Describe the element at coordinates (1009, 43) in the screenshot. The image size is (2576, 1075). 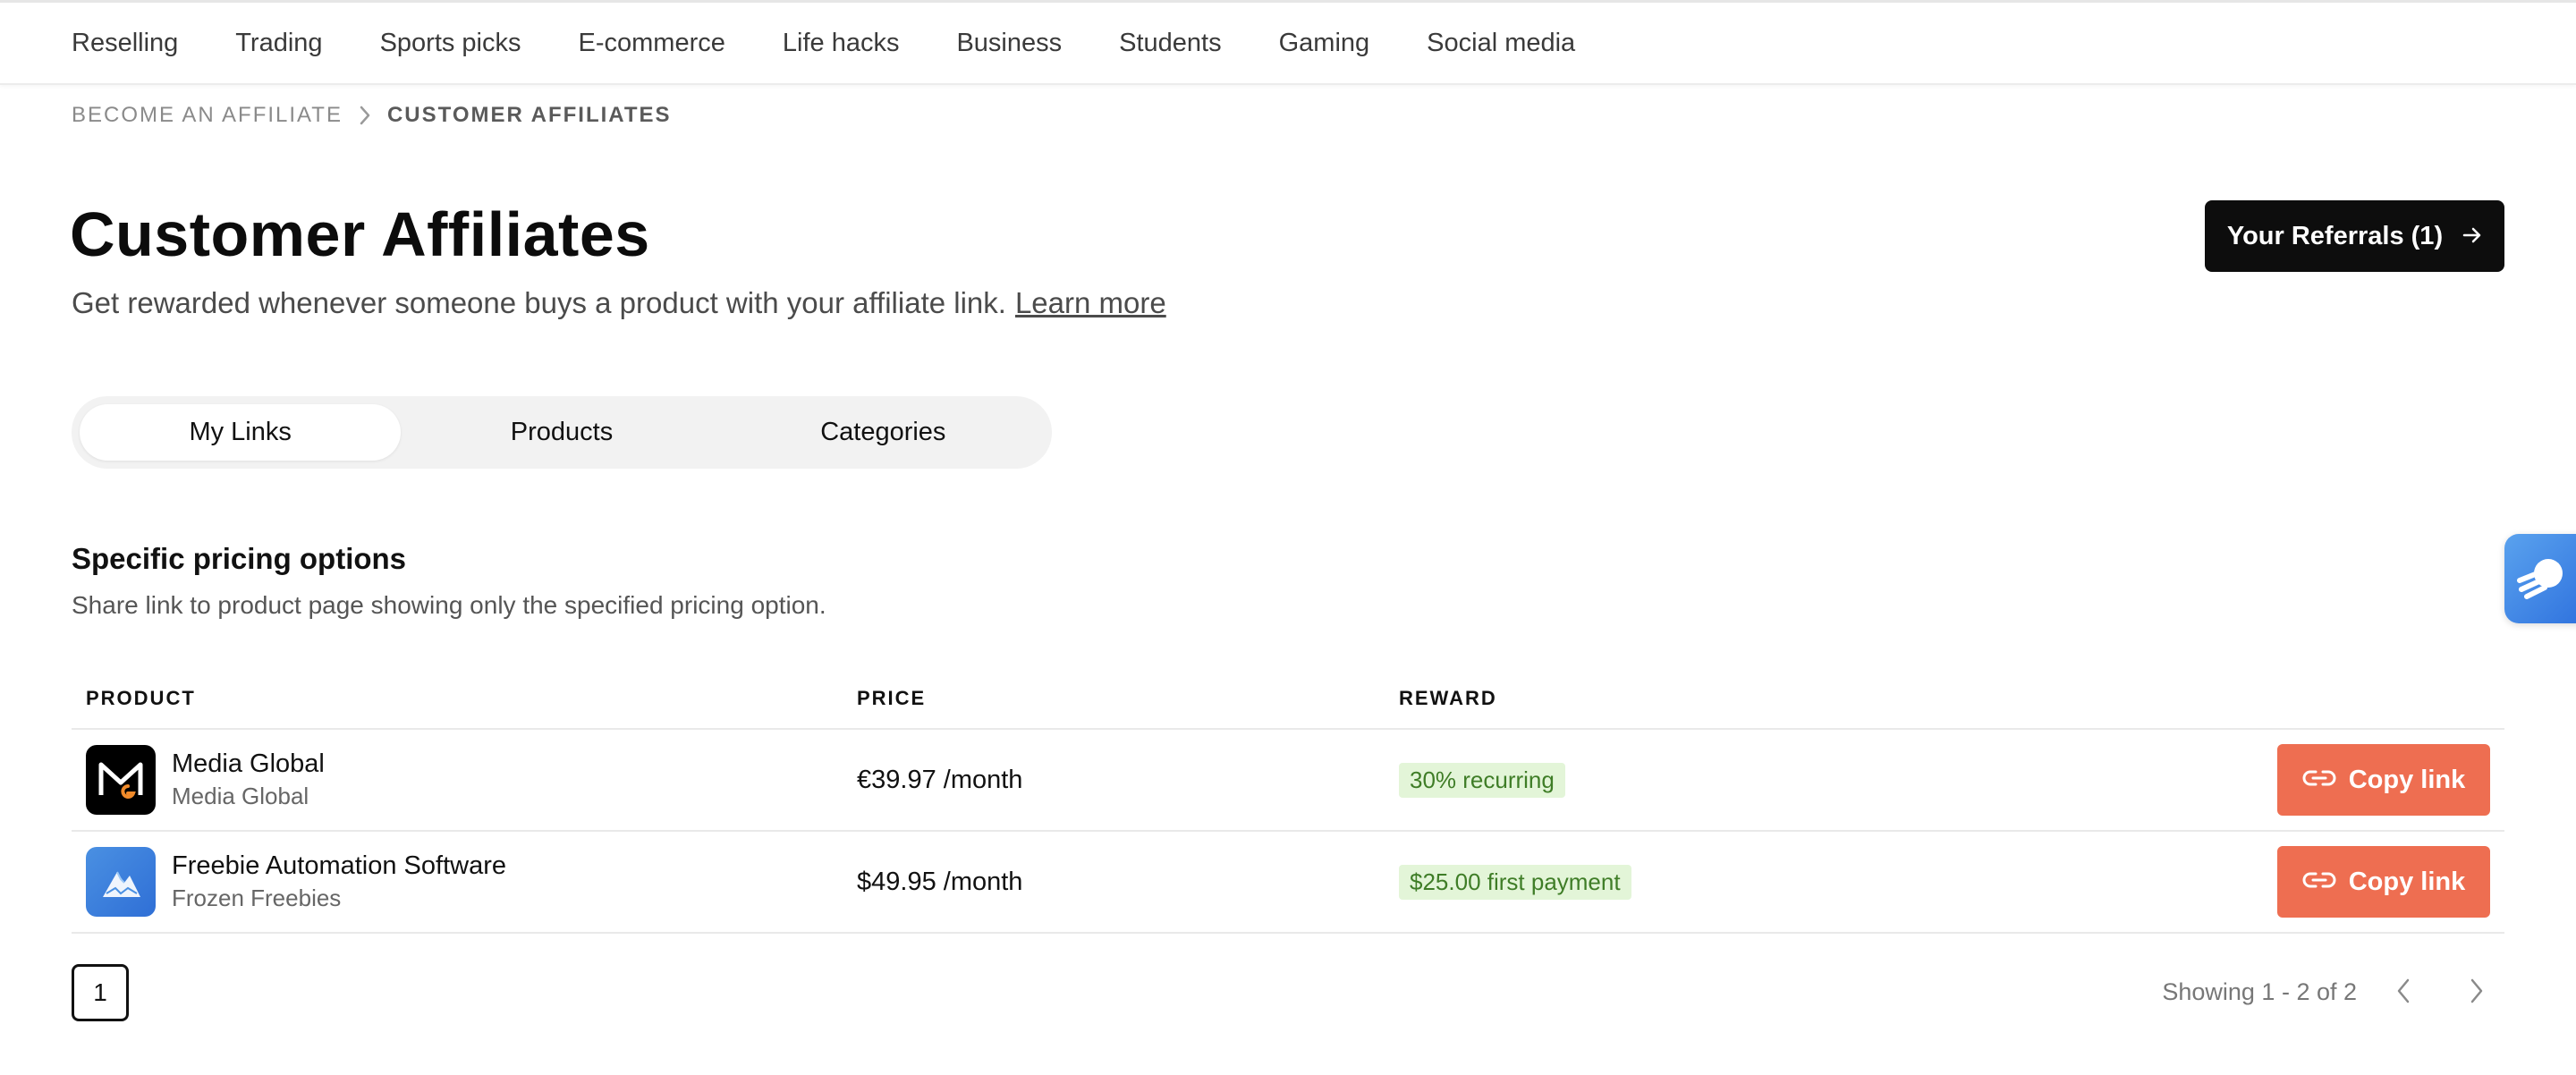
I see `nav-item-business: Business` at that location.